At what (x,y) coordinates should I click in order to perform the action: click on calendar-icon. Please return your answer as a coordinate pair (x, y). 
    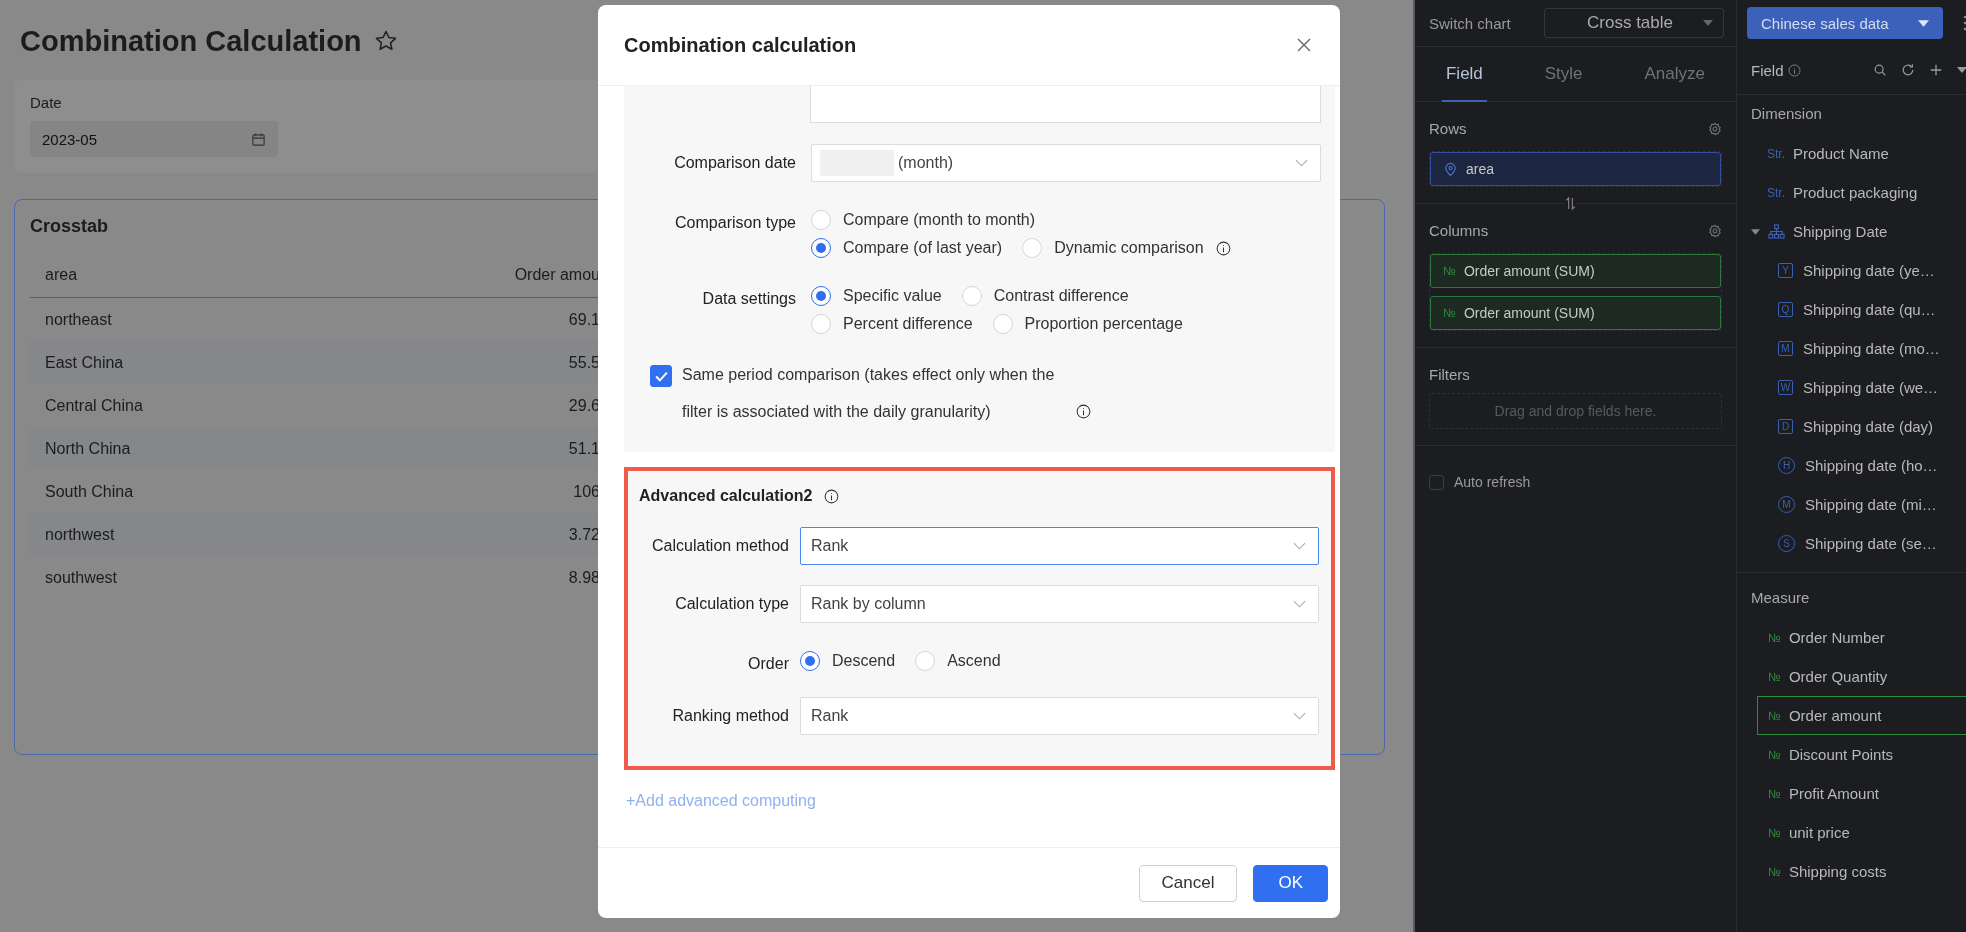
    Looking at the image, I should click on (258, 139).